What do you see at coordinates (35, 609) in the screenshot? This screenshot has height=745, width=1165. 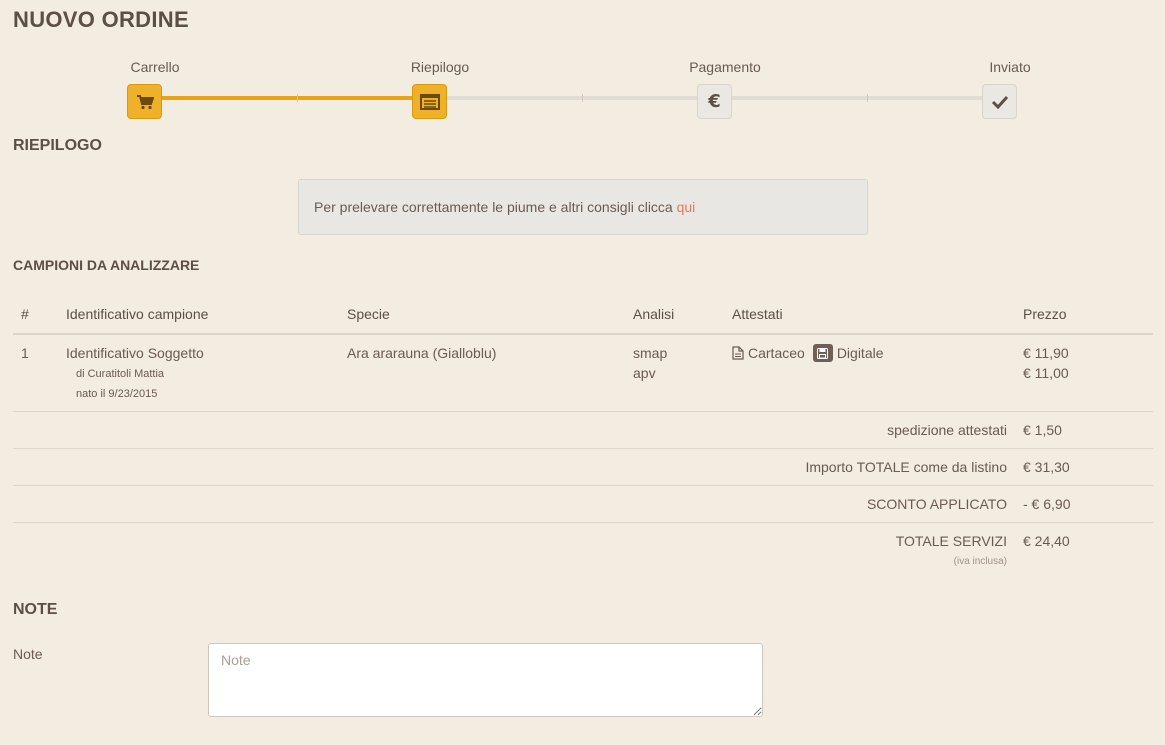 I see `section-title-note: NOTE` at bounding box center [35, 609].